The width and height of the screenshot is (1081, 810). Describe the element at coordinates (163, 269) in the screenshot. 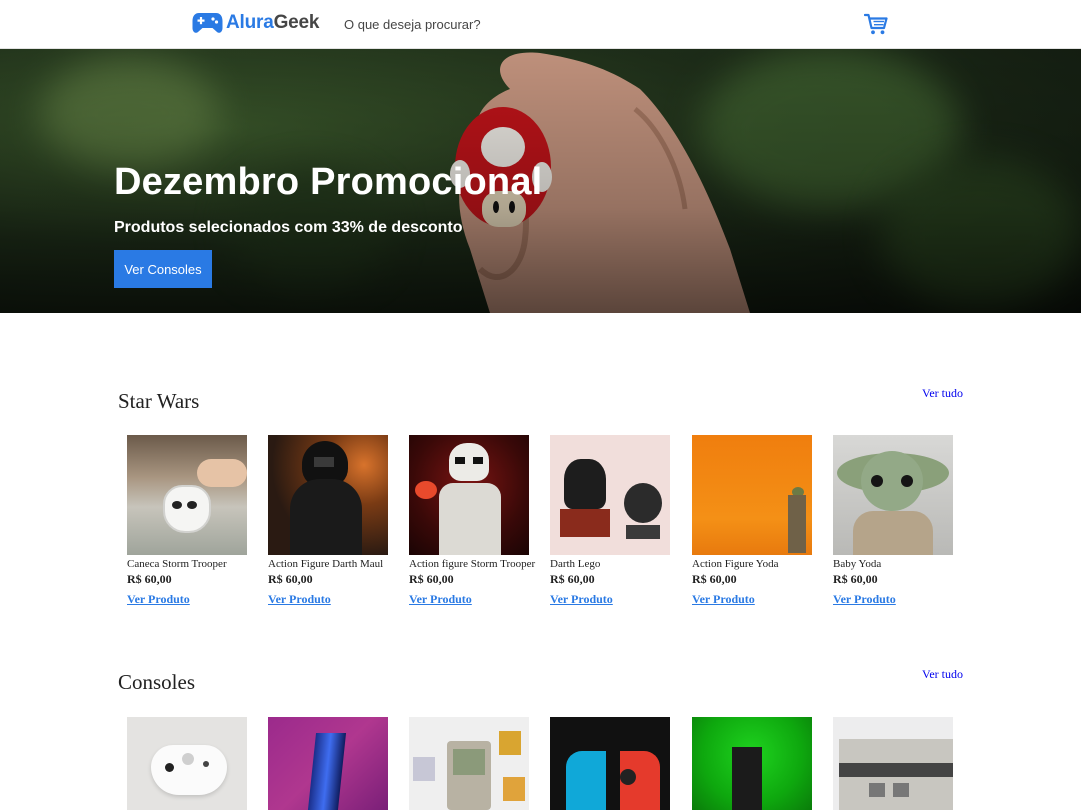

I see `view-consoles-button: Ver Consoles` at that location.